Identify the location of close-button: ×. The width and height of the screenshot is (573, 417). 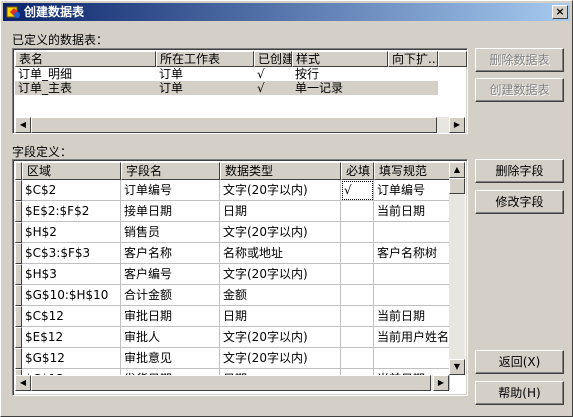
(560, 12).